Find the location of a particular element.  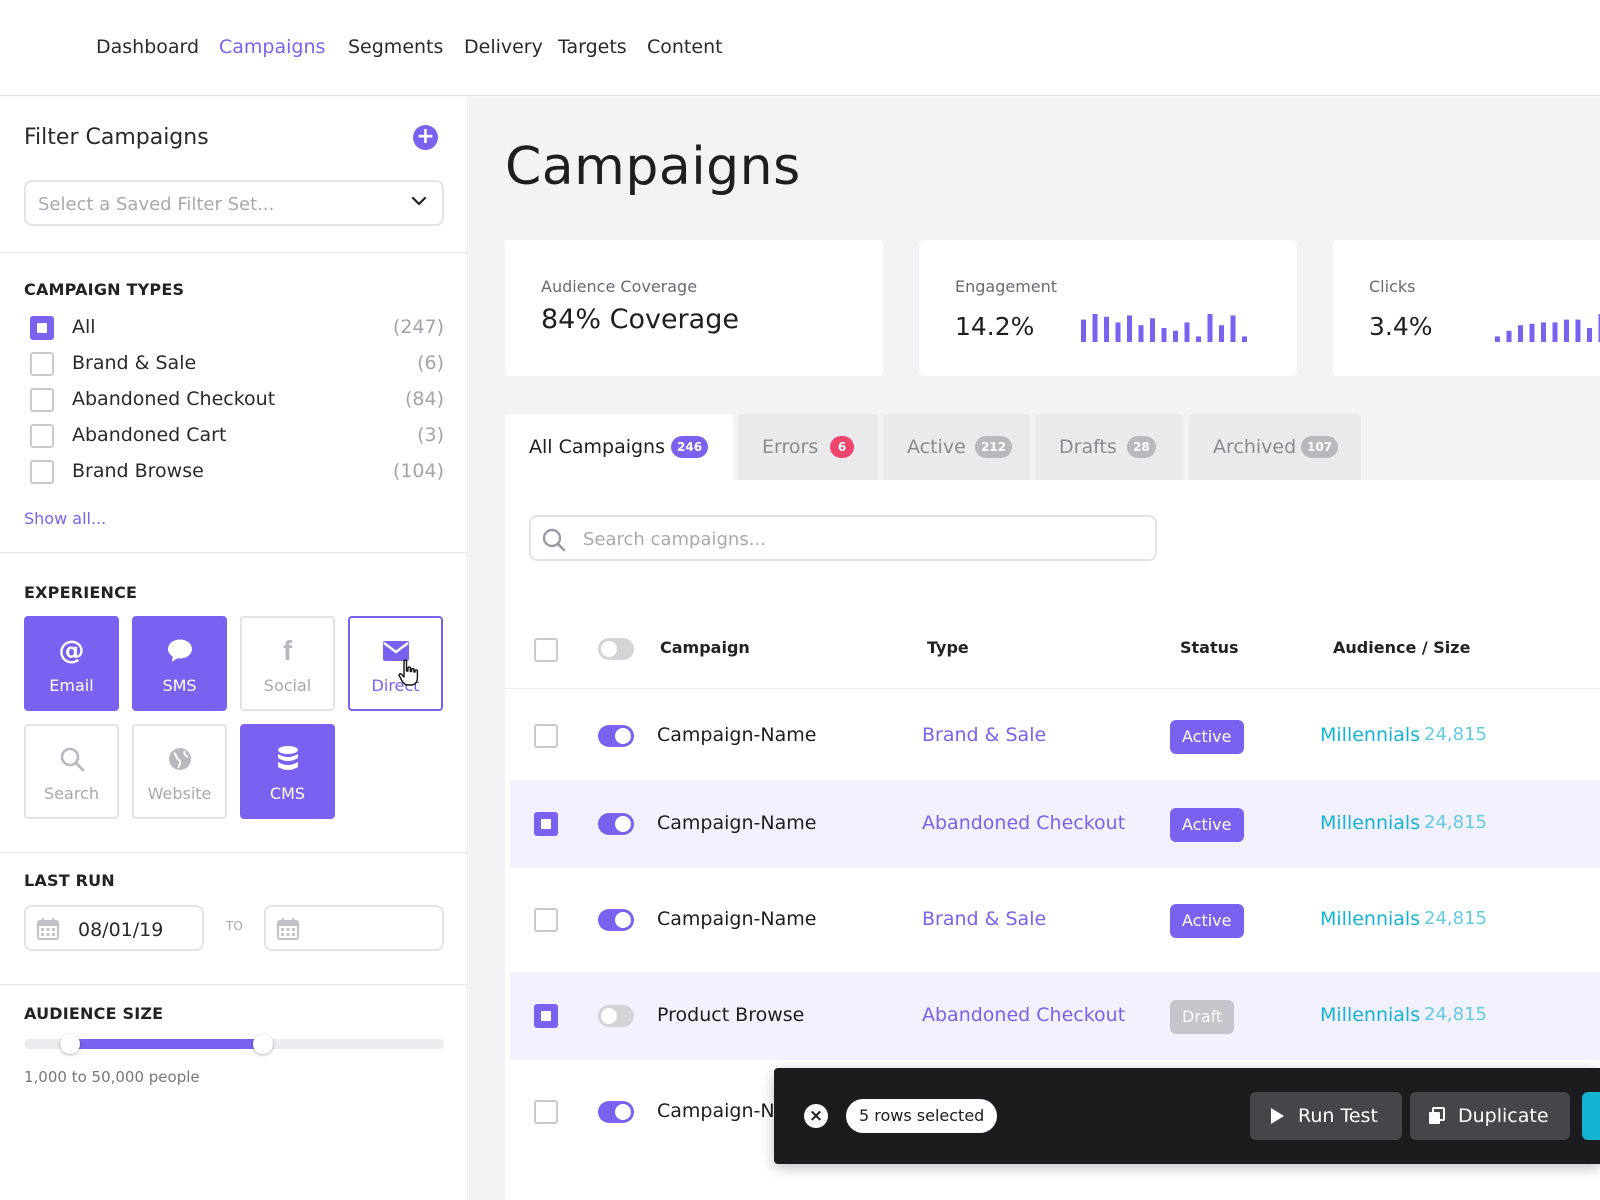

select-all-checkbox is located at coordinates (546, 650).